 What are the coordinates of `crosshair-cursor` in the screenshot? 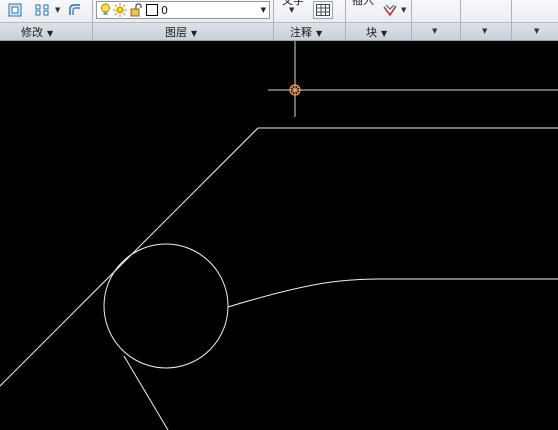 It's located at (413, 79).